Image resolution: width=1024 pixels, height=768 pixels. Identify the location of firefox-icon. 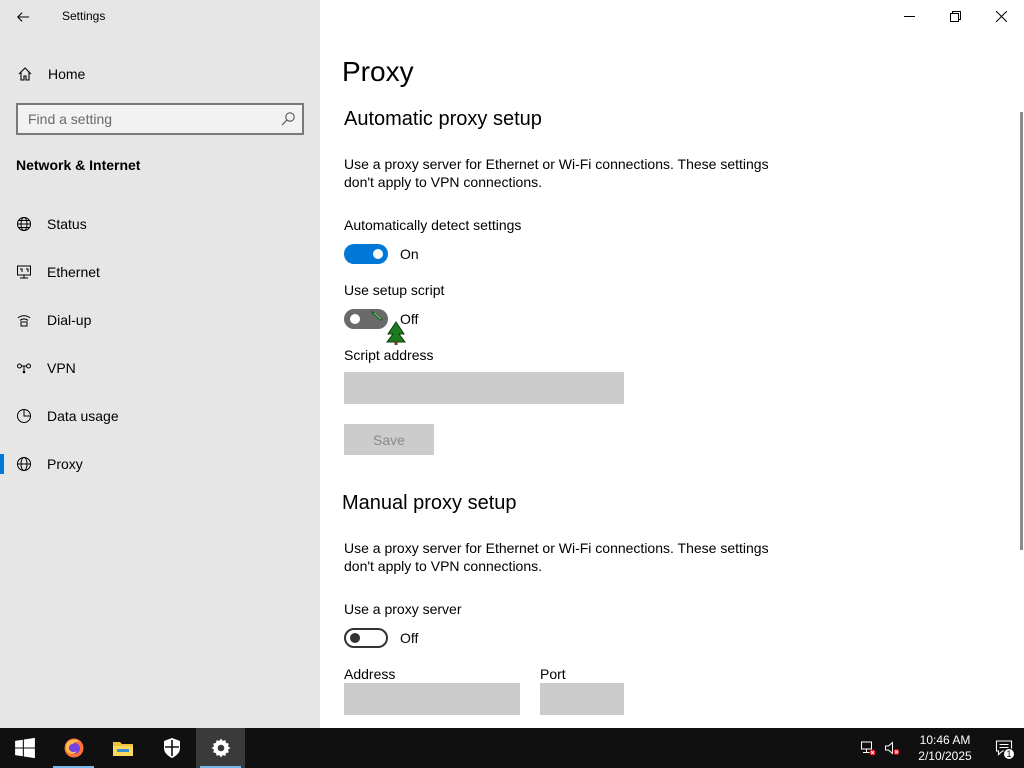
(73, 748).